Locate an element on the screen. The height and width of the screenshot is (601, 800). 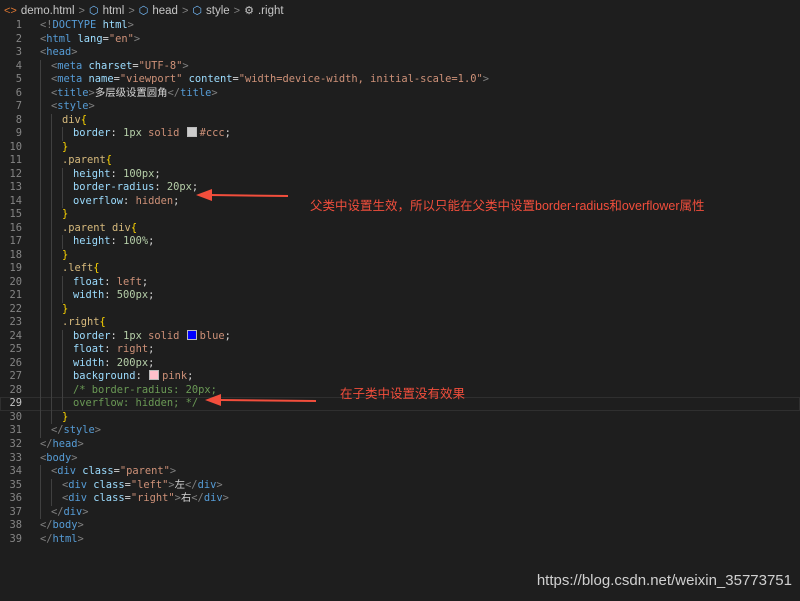
watermark: https://blog.csdn.net/weixin_35773751 is located at coordinates (664, 580).